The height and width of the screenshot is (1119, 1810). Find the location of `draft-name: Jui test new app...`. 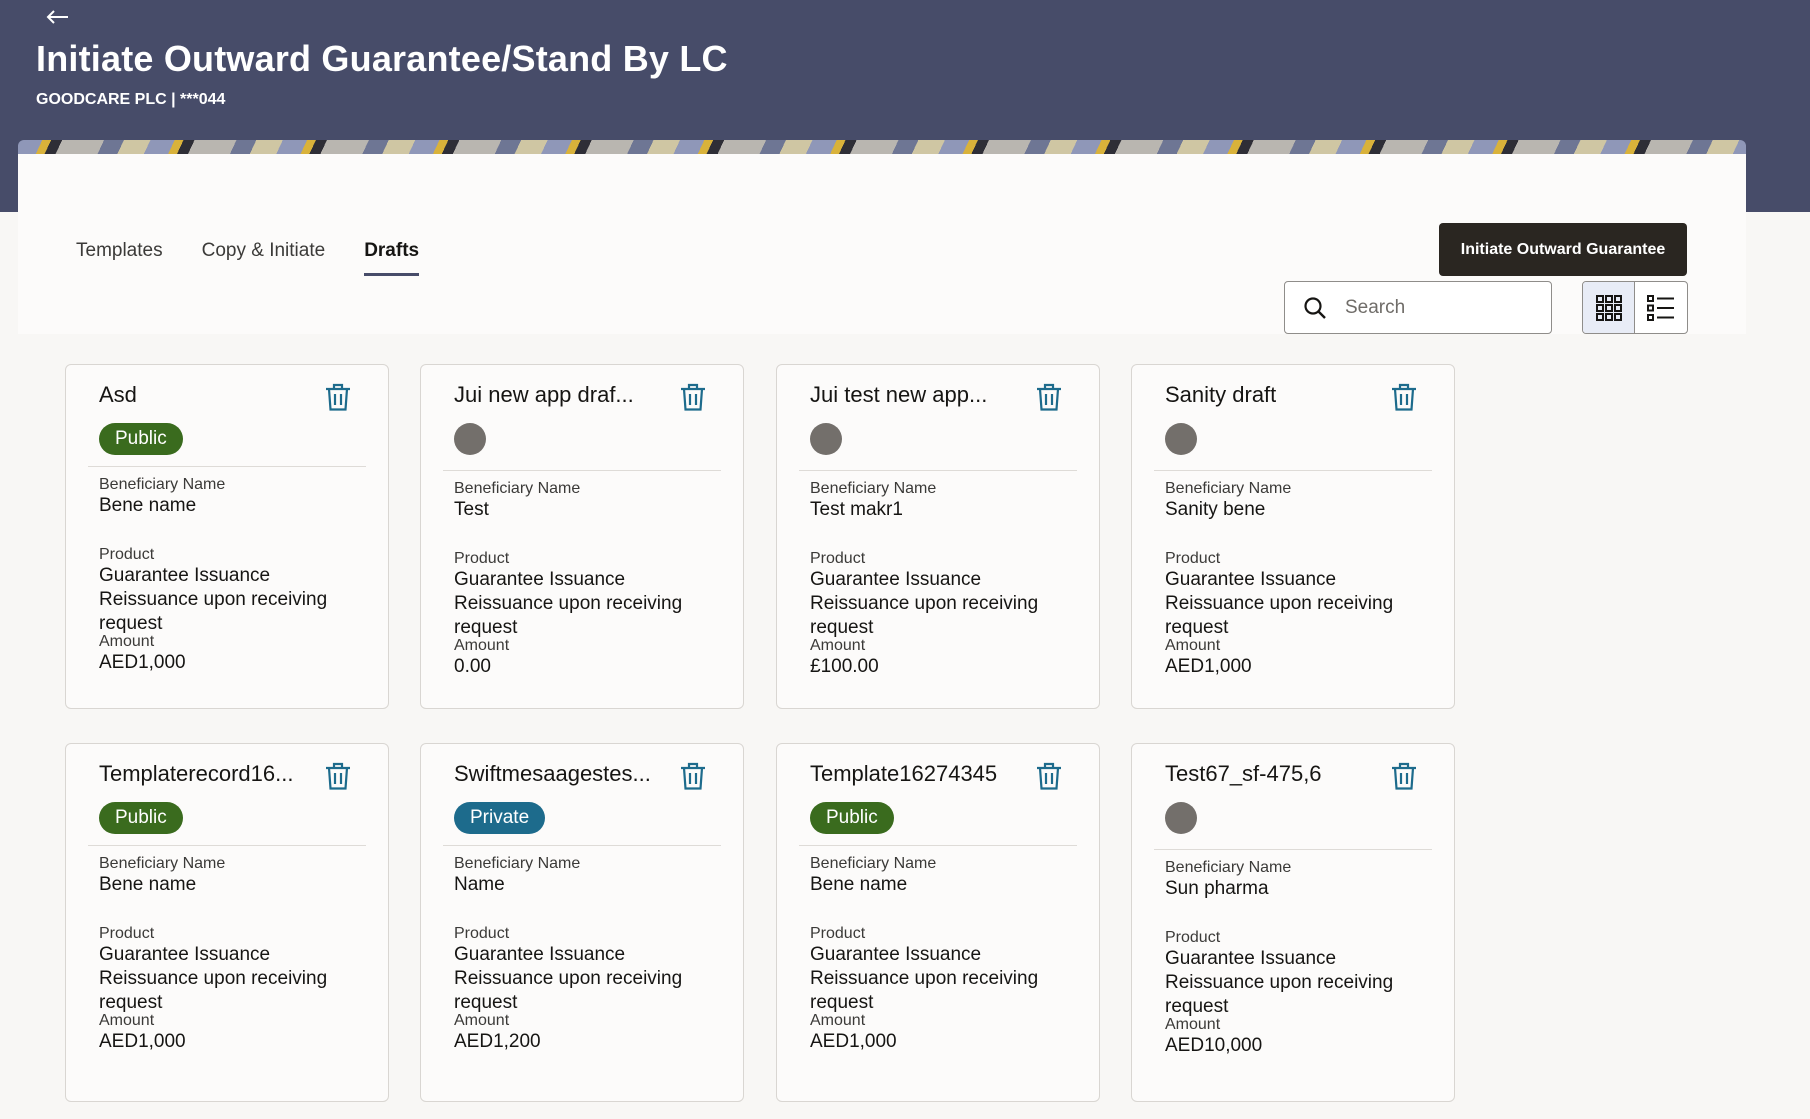

draft-name: Jui test new app... is located at coordinates (898, 395).